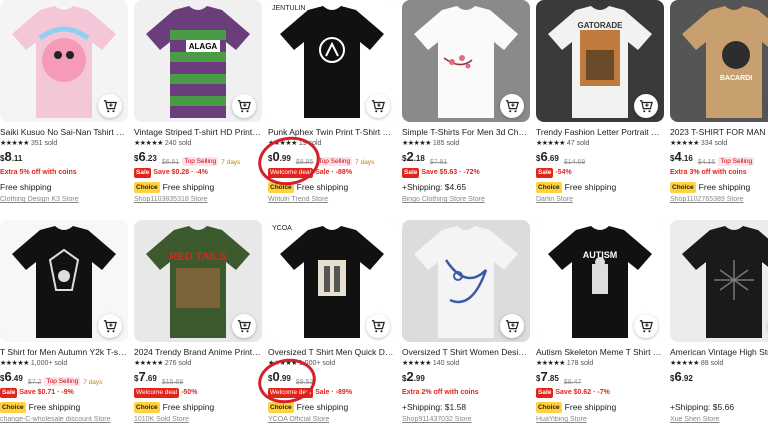  What do you see at coordinates (198, 199) in the screenshot?
I see `store-link: Shop1103835318 Store` at bounding box center [198, 199].